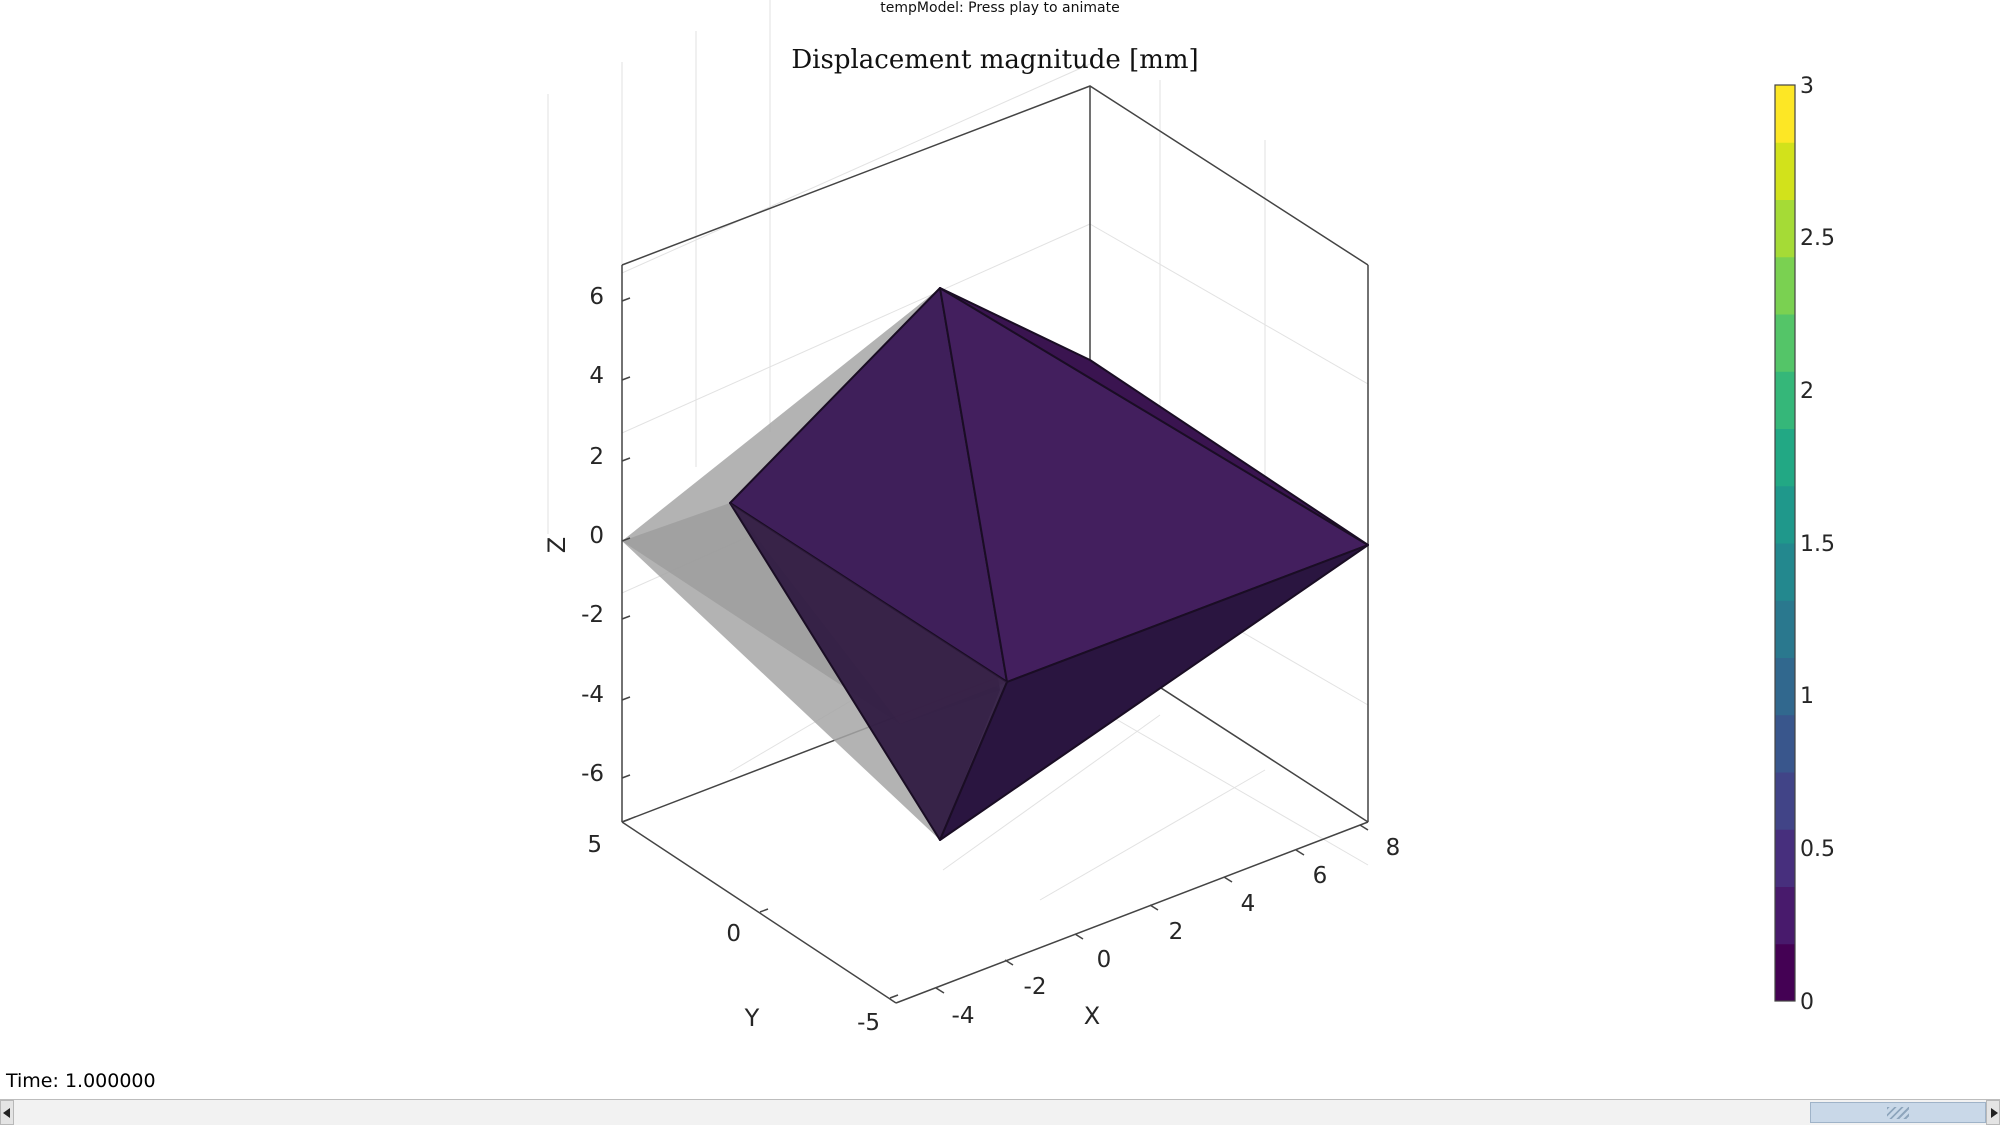 The image size is (2000, 1125). Describe the element at coordinates (963, 1016) in the screenshot. I see `x-tick-label: -4` at that location.